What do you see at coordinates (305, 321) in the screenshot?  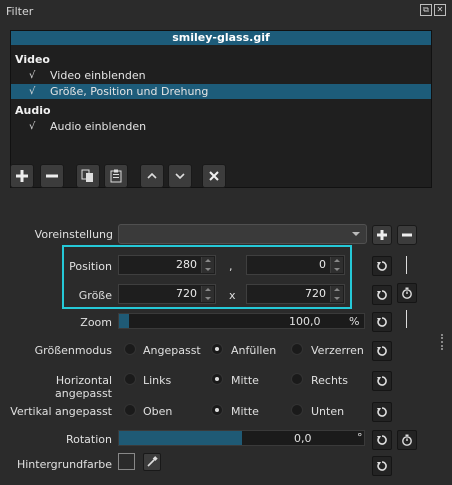 I see `zoom-value: 100,0` at bounding box center [305, 321].